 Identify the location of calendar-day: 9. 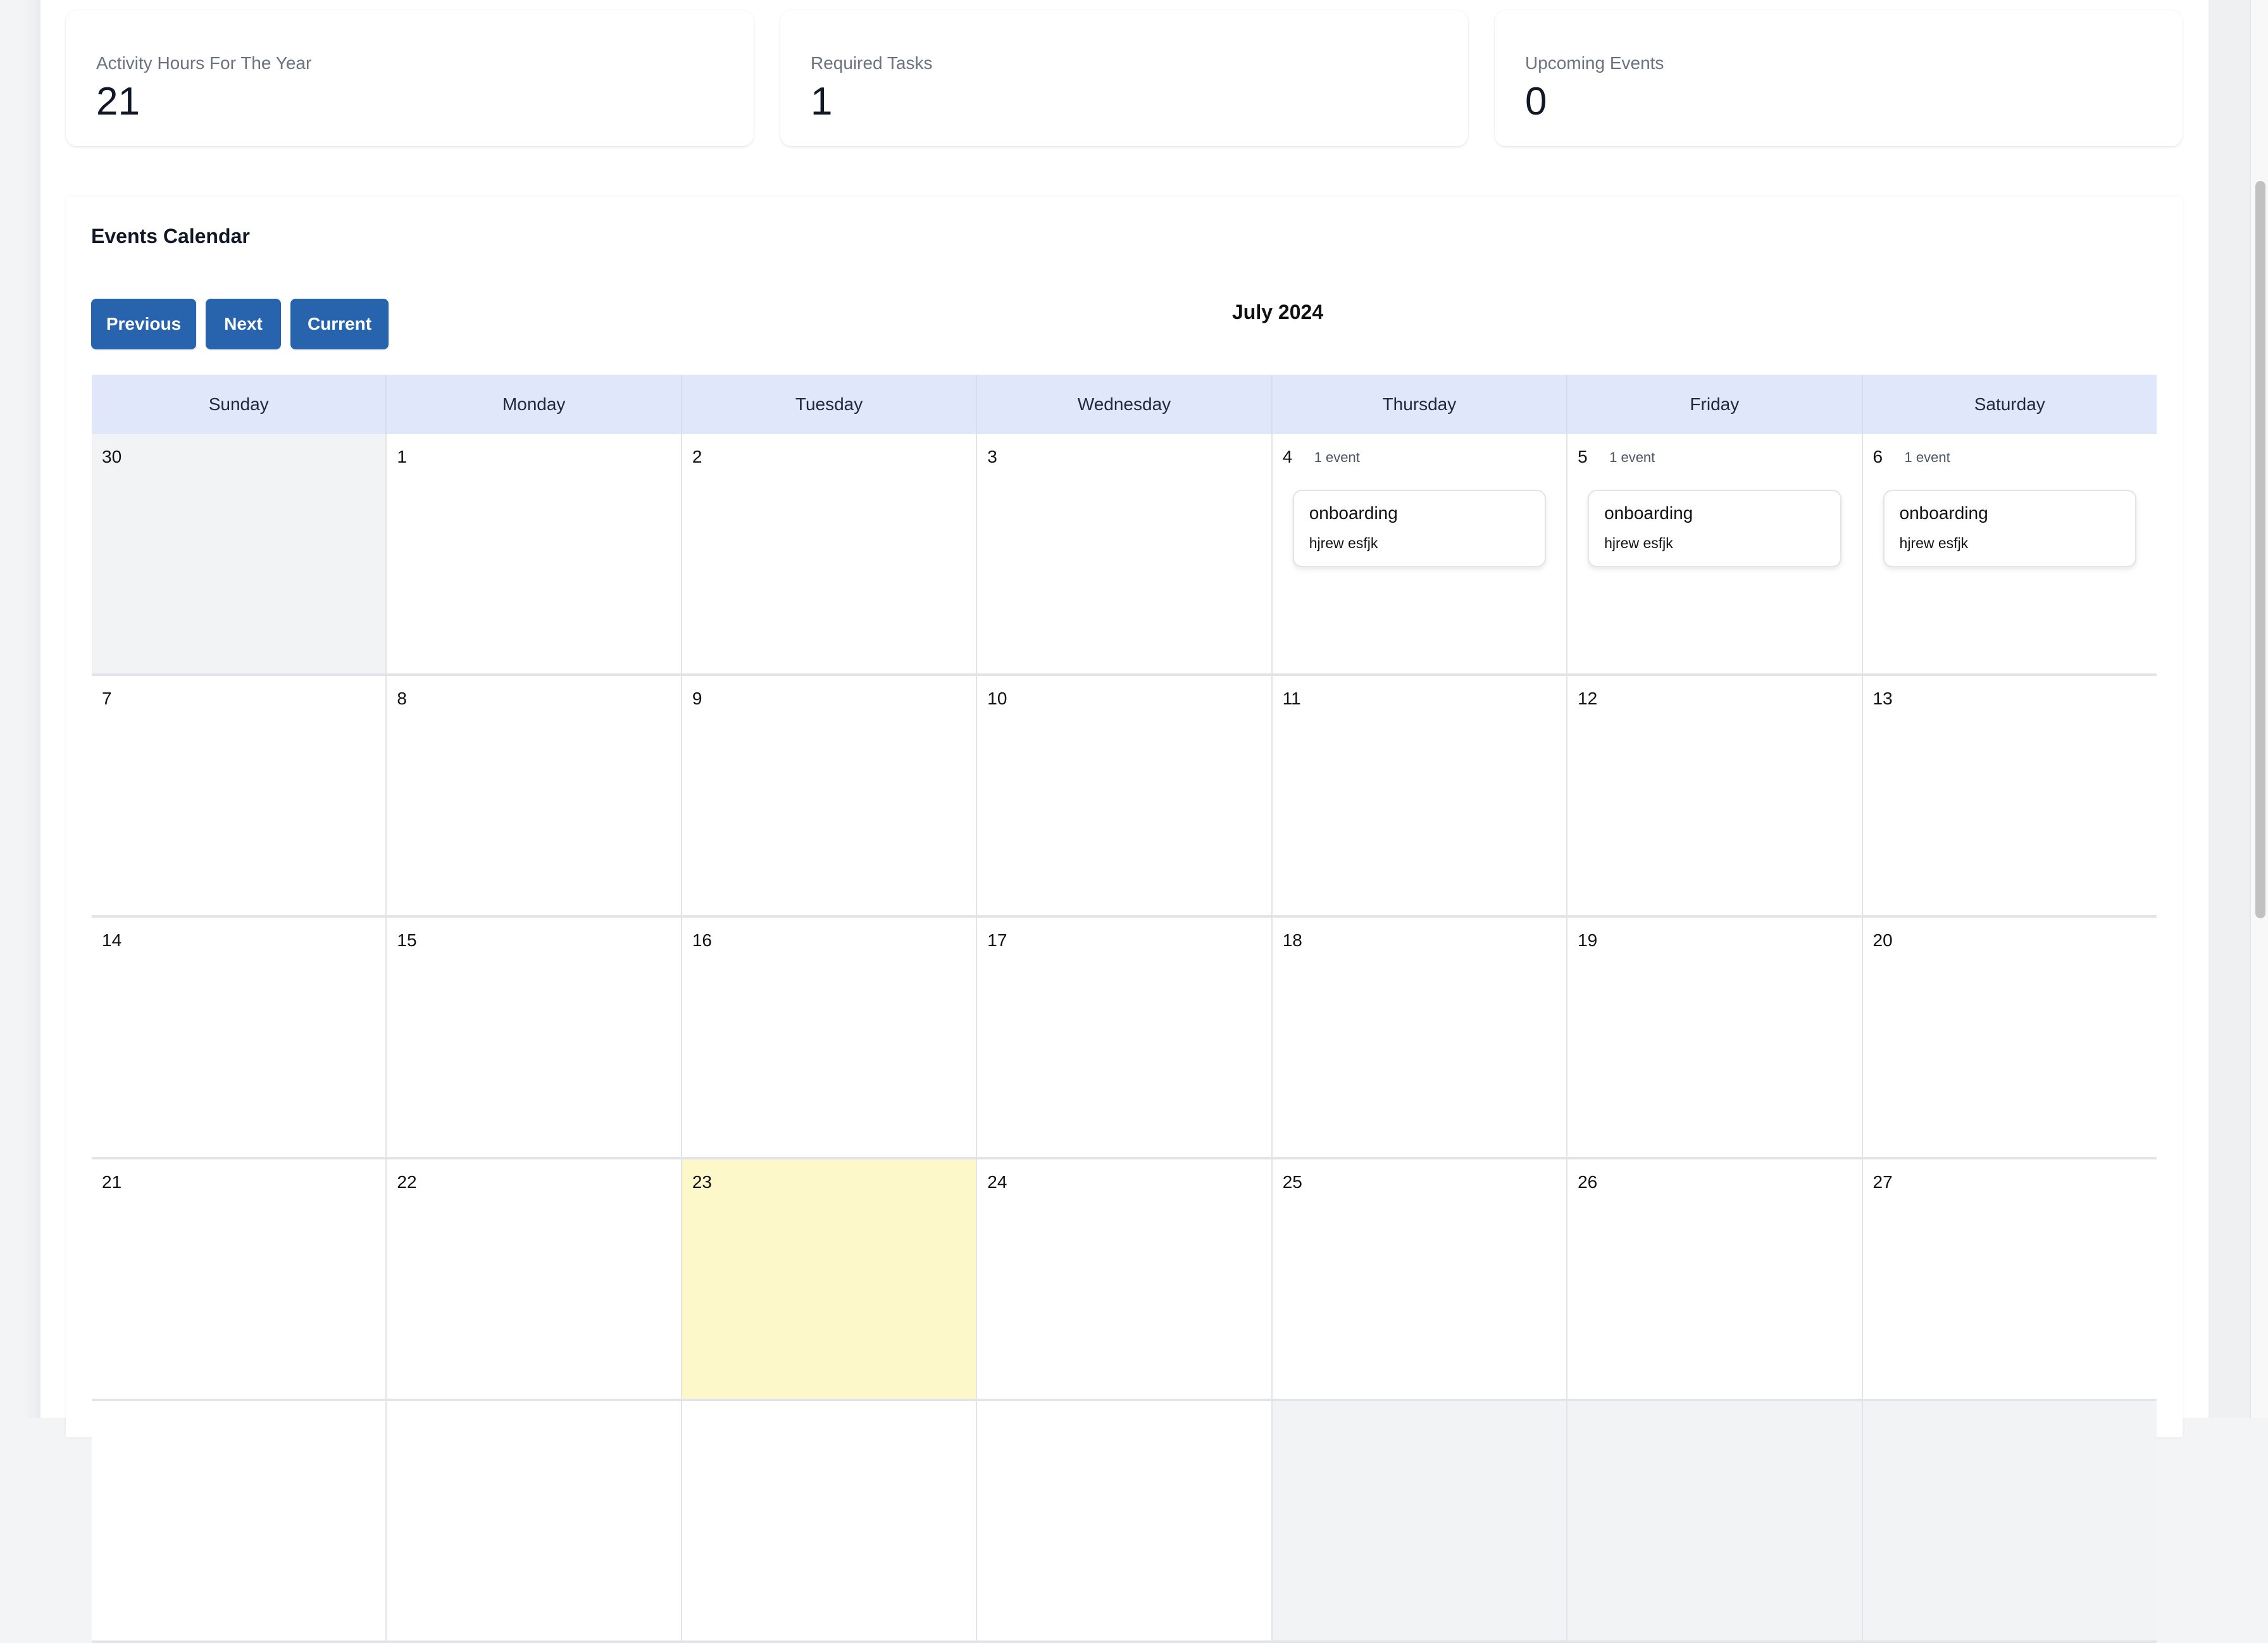
(830, 795).